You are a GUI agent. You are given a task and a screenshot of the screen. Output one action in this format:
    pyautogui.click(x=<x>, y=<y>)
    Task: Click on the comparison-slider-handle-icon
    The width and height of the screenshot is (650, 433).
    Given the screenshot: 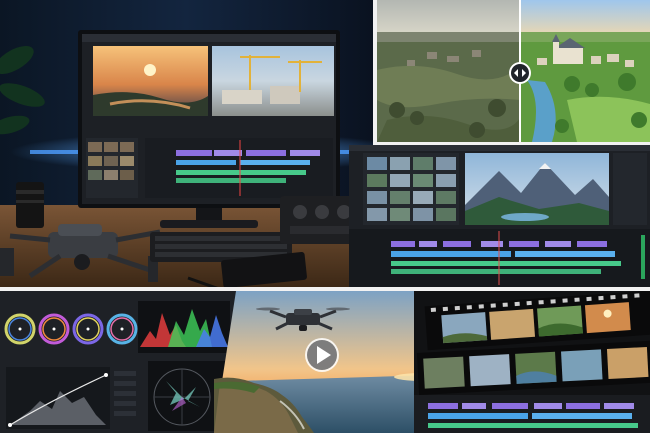 What is the action you would take?
    pyautogui.click(x=520, y=73)
    